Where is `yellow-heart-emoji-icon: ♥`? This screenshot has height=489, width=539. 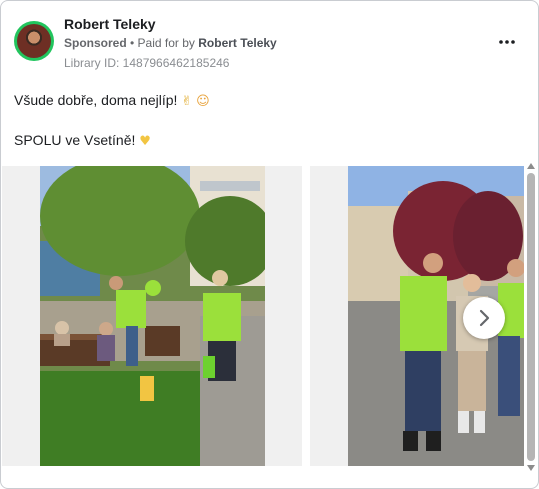
yellow-heart-emoji-icon: ♥ is located at coordinates (145, 141).